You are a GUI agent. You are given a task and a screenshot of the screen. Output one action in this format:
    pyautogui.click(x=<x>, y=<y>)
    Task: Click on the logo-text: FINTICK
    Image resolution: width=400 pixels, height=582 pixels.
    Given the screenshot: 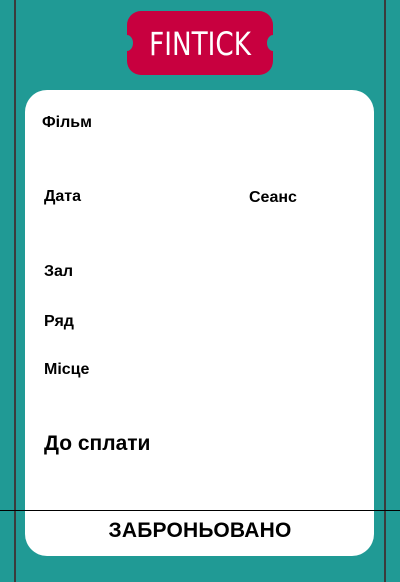 What is the action you would take?
    pyautogui.click(x=200, y=44)
    